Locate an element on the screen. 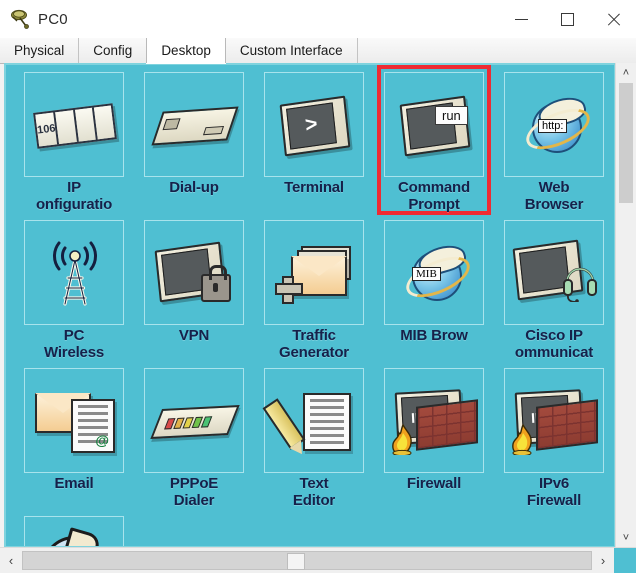 This screenshot has width=636, height=573. text-editor-icon is located at coordinates (313, 421).